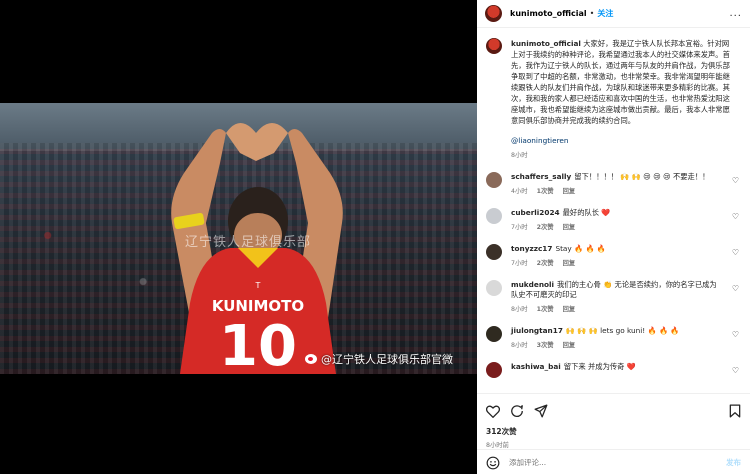  Describe the element at coordinates (642, 176) in the screenshot. I see `comment-text: 留下！！！！ 🙌 🙌 😢 😢 😢 不要走！！` at that location.